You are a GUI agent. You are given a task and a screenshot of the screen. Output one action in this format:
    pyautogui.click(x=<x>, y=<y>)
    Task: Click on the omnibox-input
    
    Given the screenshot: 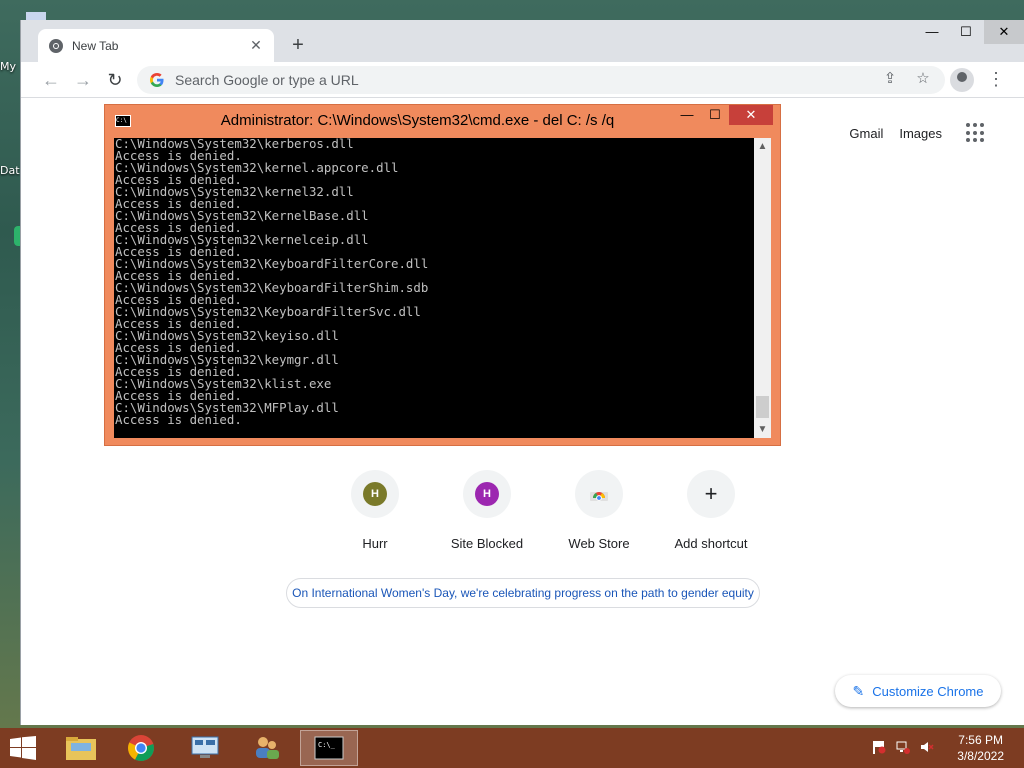 What is the action you would take?
    pyautogui.click(x=515, y=80)
    